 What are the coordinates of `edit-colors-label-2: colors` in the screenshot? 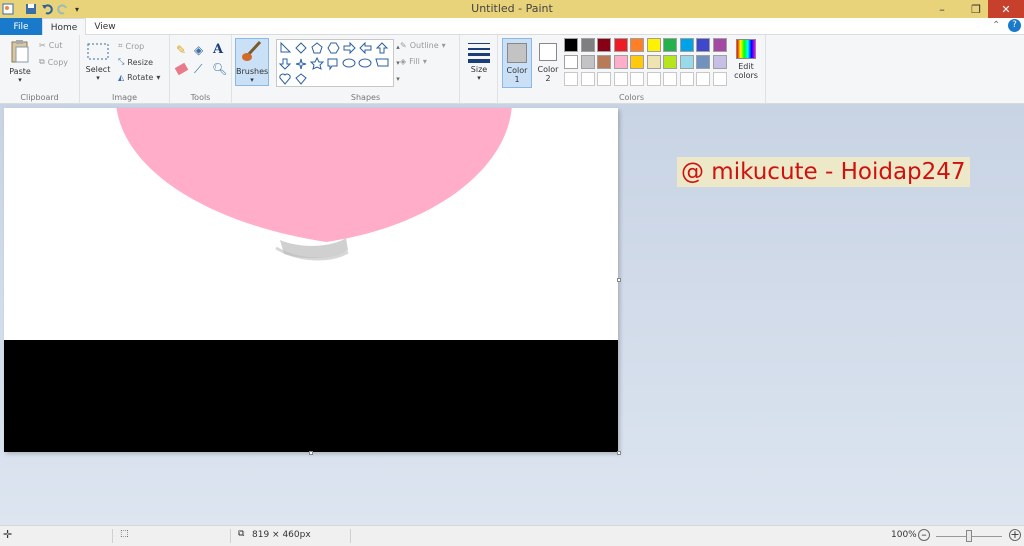 It's located at (746, 75).